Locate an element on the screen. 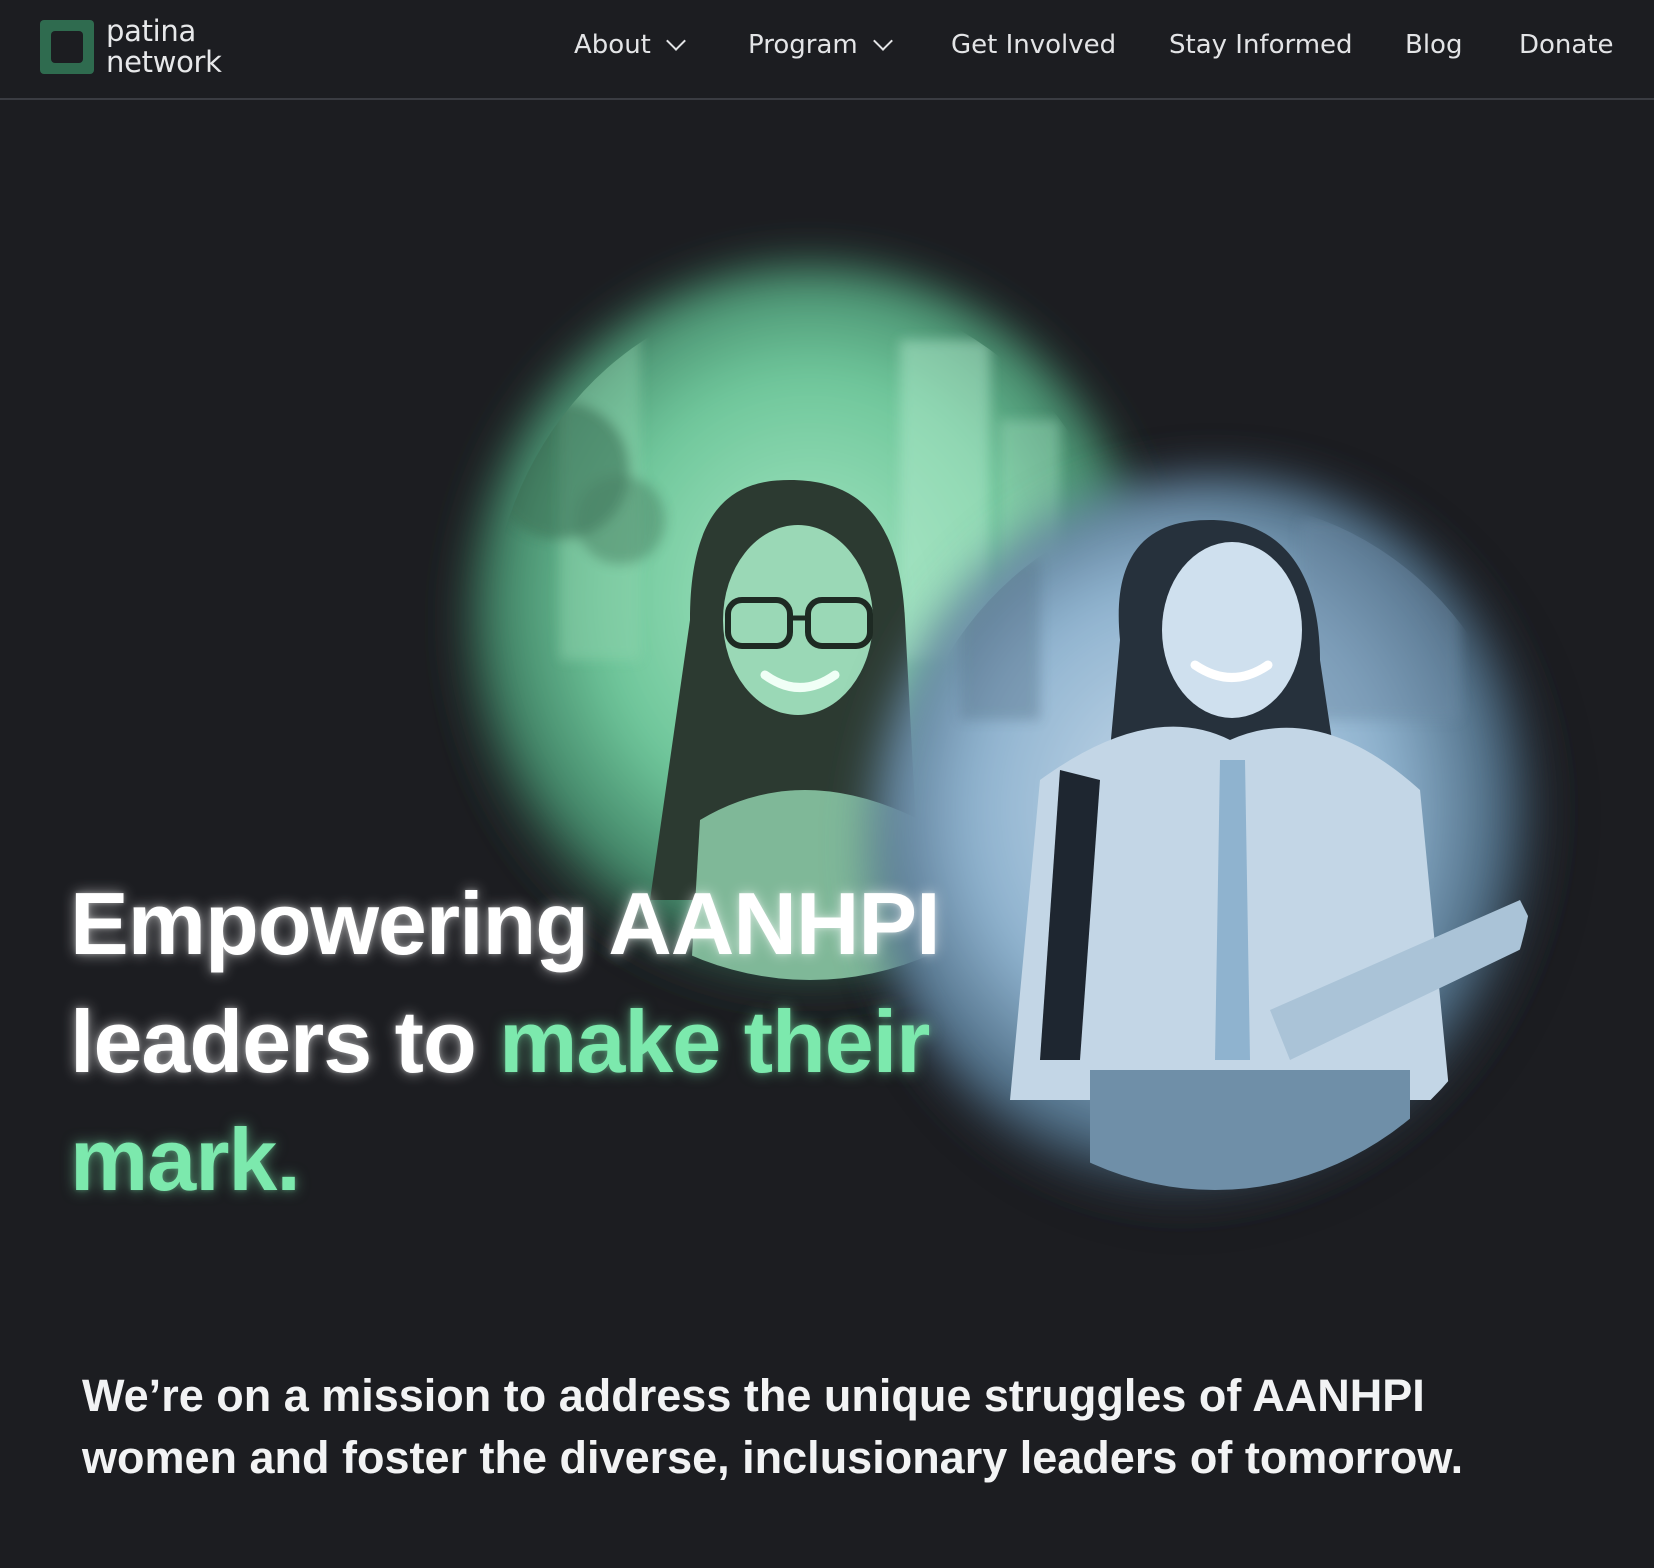  nav-donate: Donate is located at coordinates (1566, 45).